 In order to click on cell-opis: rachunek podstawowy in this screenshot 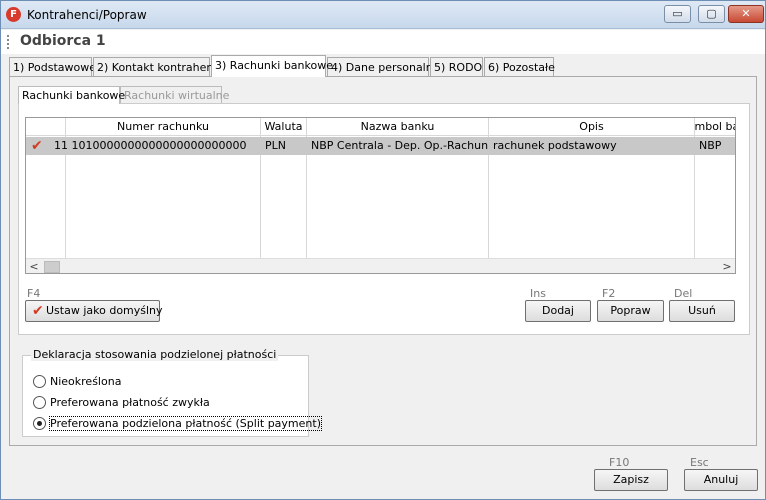, I will do `click(555, 145)`.